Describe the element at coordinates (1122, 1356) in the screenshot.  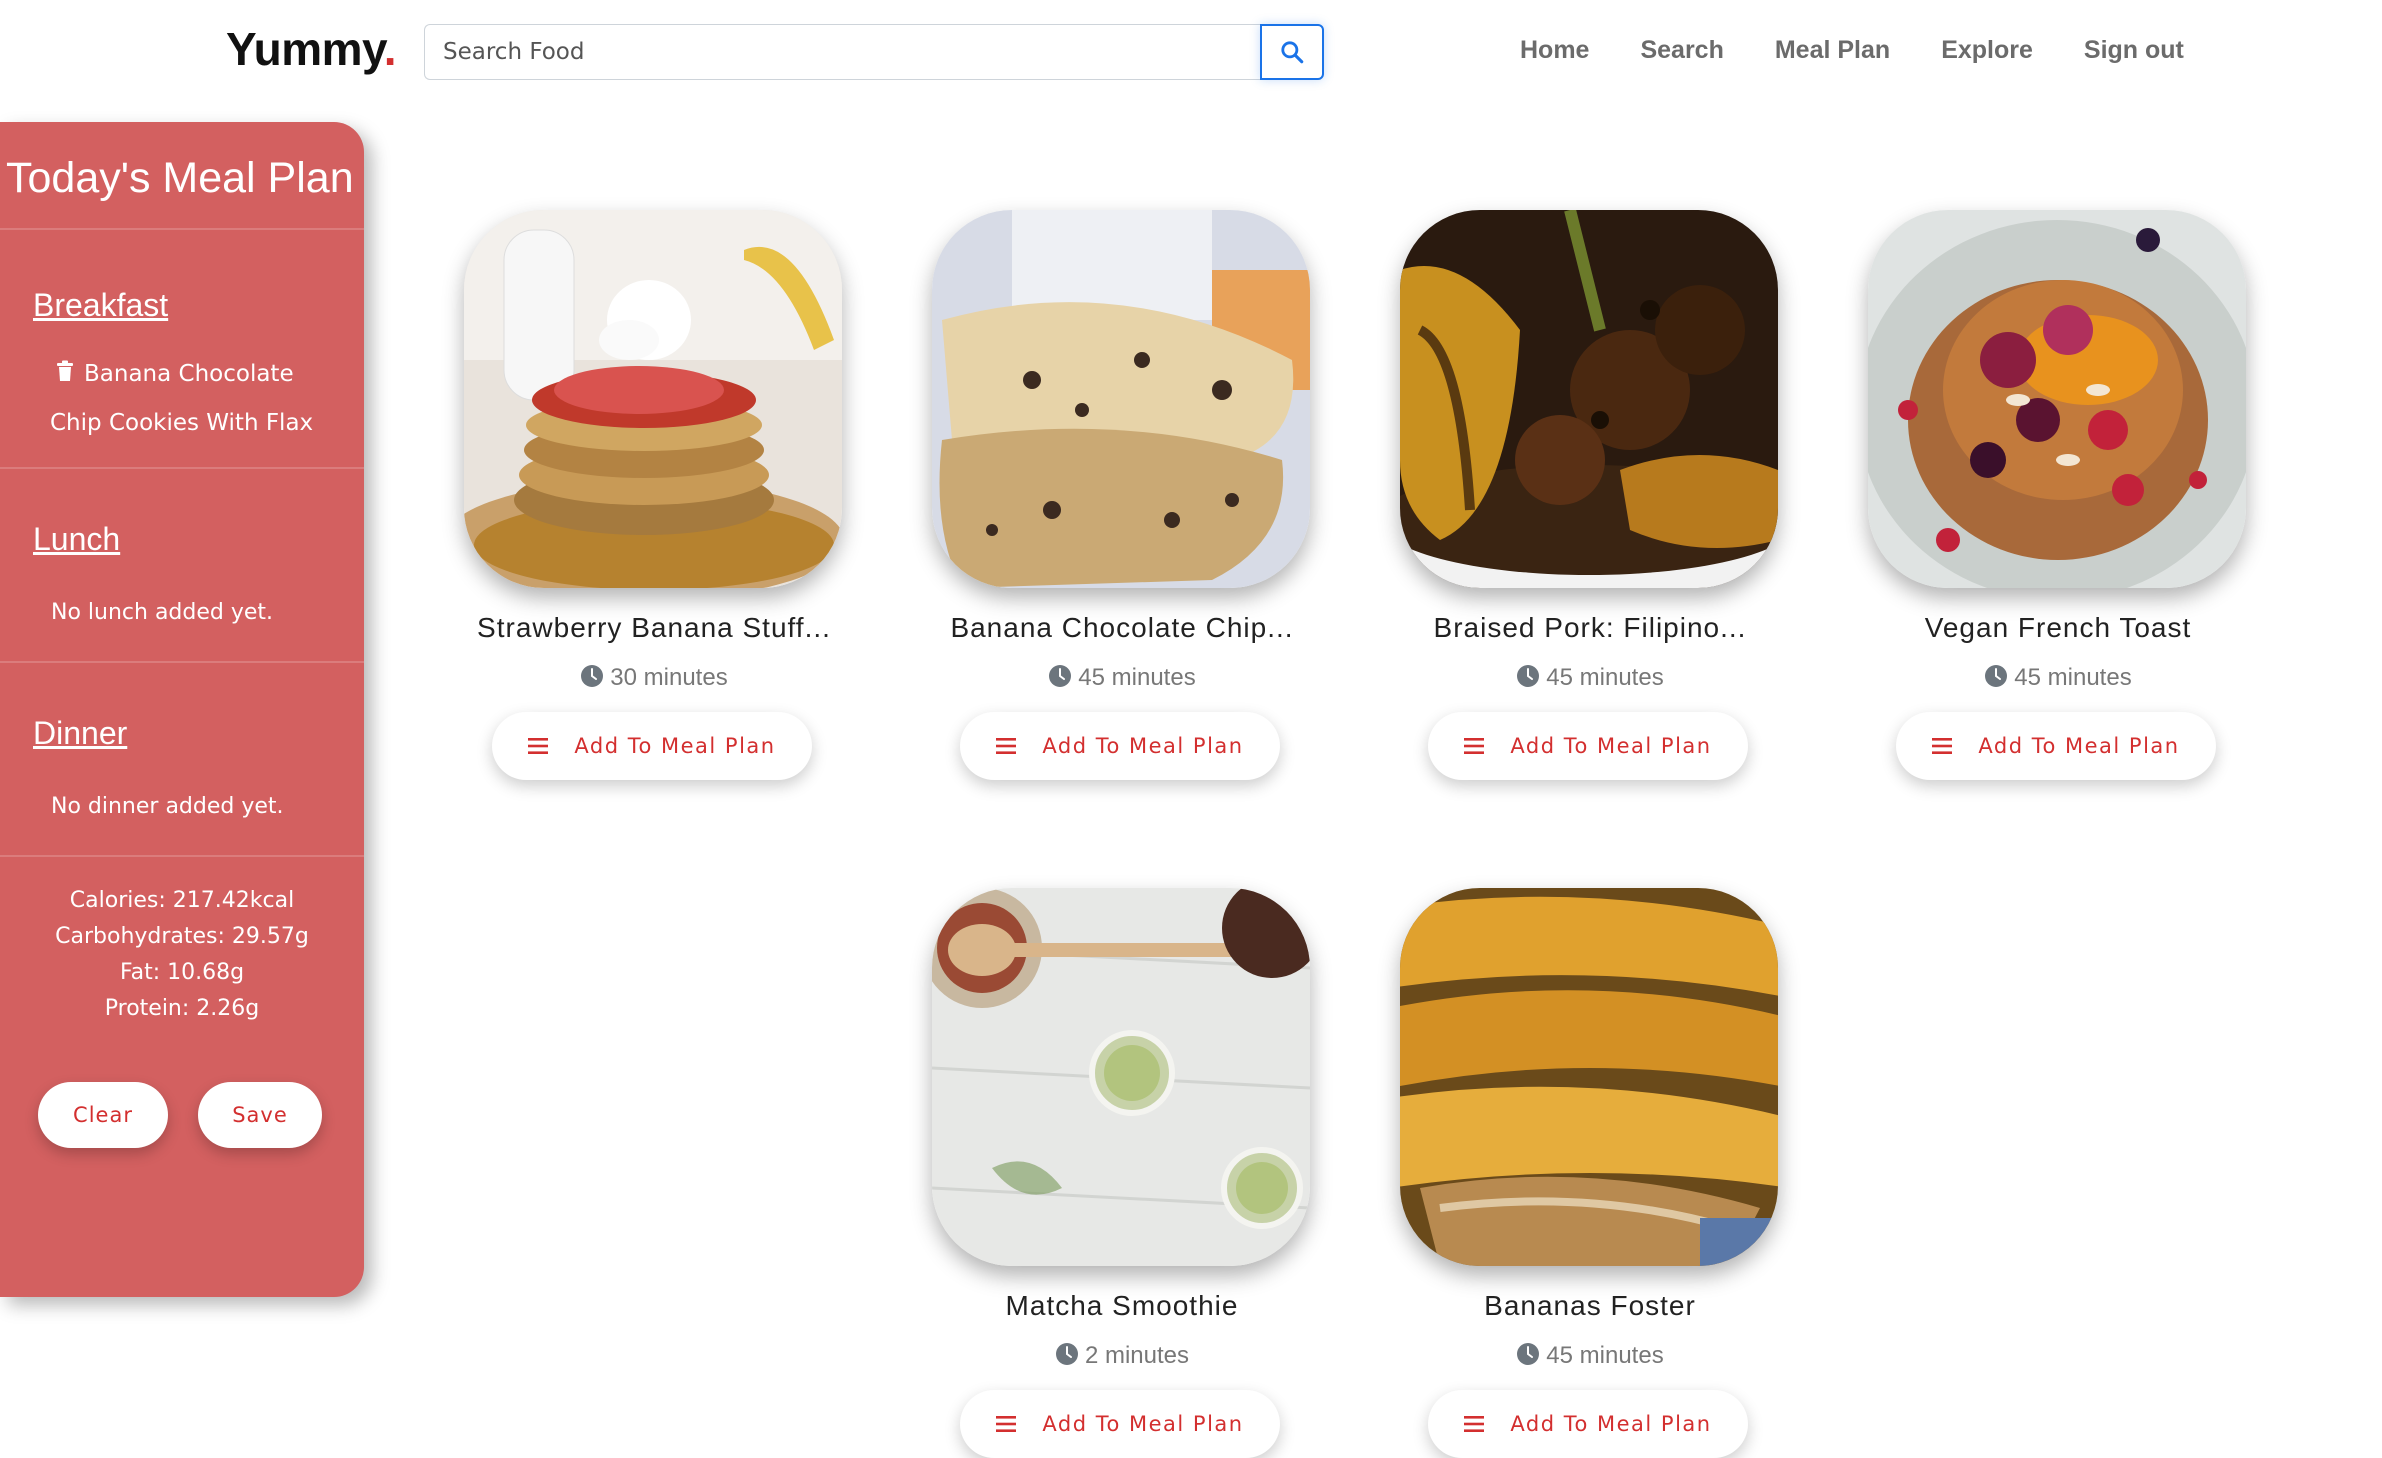
I see `recipe-time: 2 minutes` at that location.